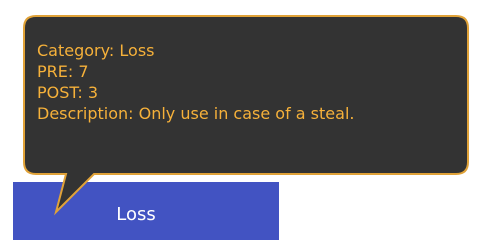  What do you see at coordinates (63, 71) in the screenshot?
I see `tooltip-line-pre: PRE: 7` at bounding box center [63, 71].